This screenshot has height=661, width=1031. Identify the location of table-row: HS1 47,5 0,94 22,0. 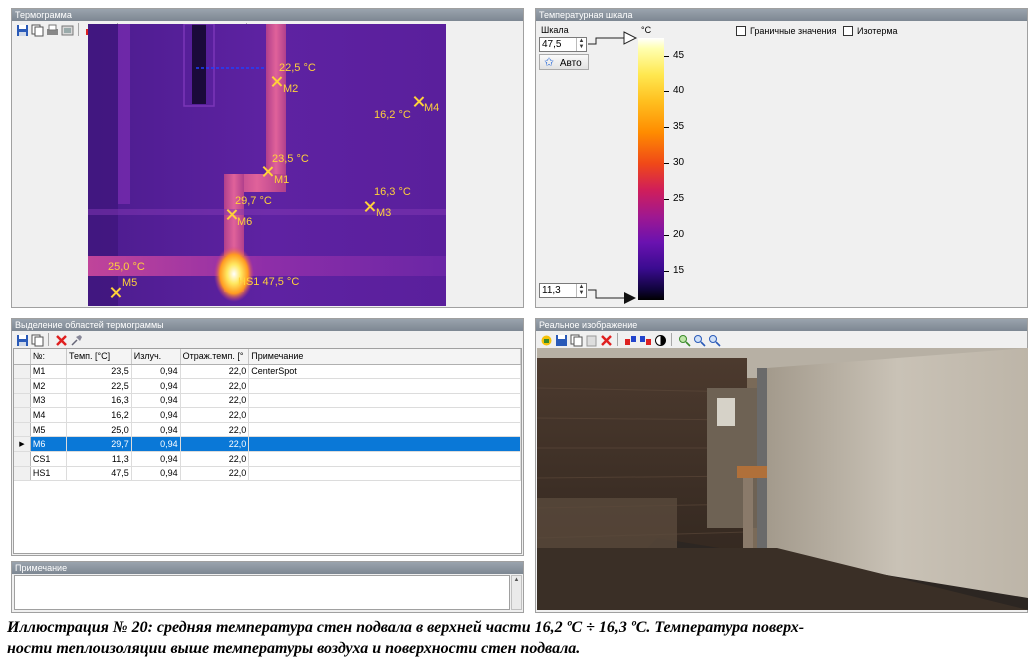
(267, 474).